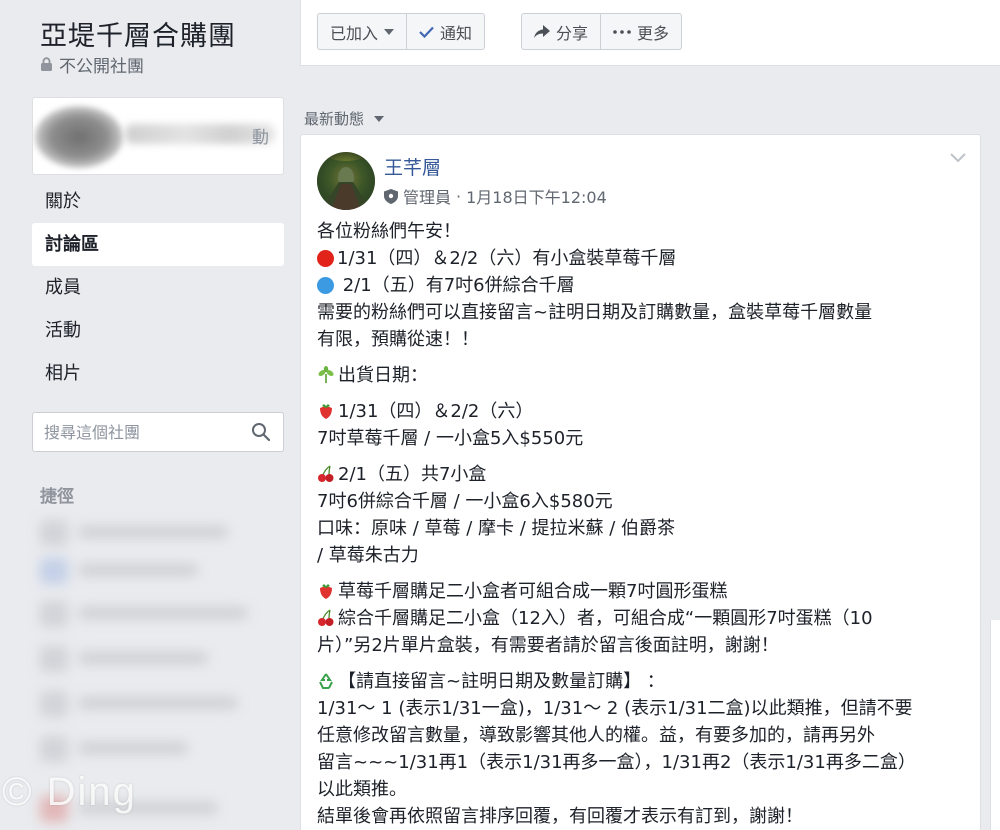 This screenshot has width=1000, height=830. I want to click on lock-icon, so click(46, 64).